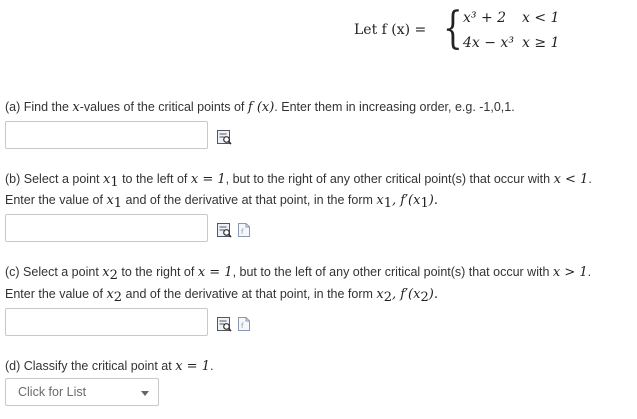 The image size is (637, 419). What do you see at coordinates (145, 393) in the screenshot?
I see `chevron-down-icon` at bounding box center [145, 393].